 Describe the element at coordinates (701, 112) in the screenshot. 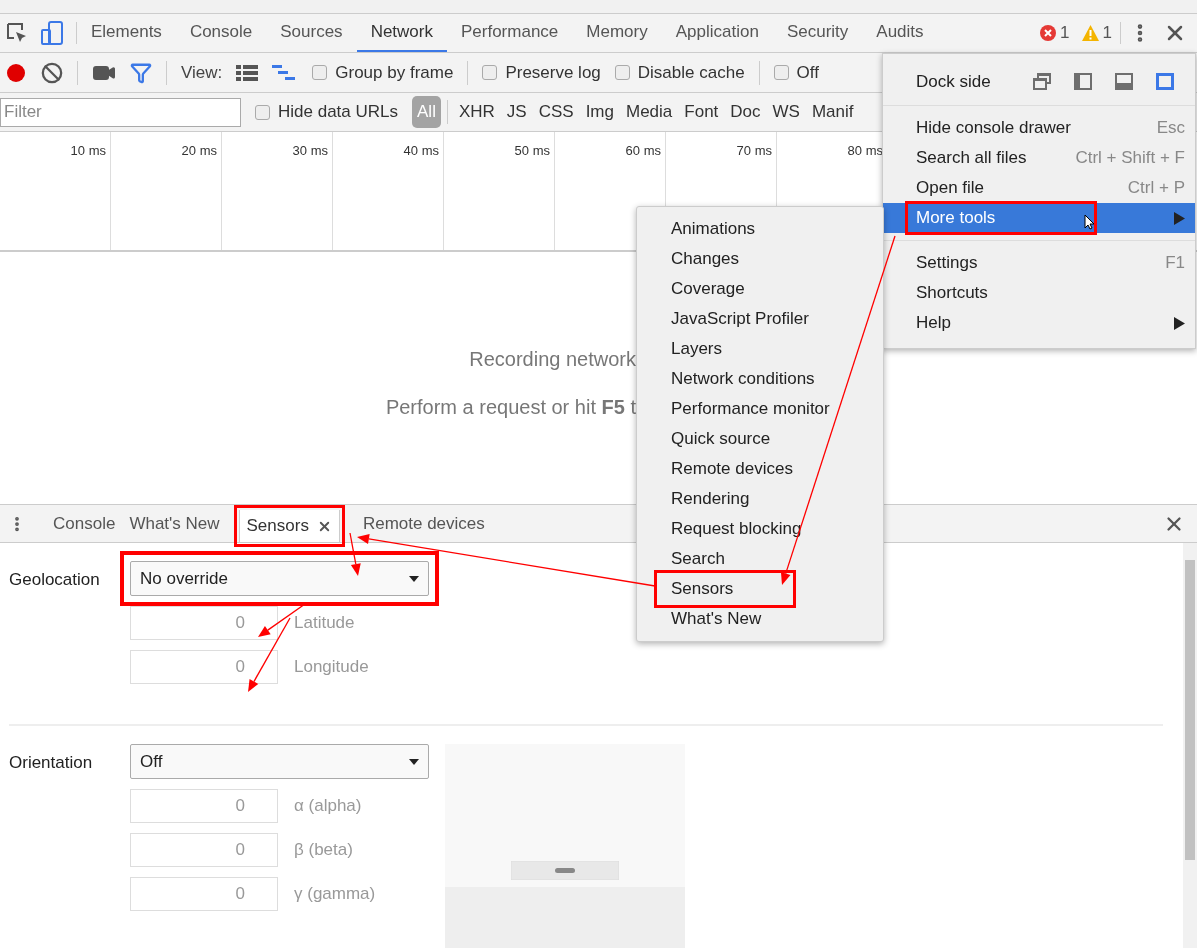

I see `resource-type-filter: Font` at that location.